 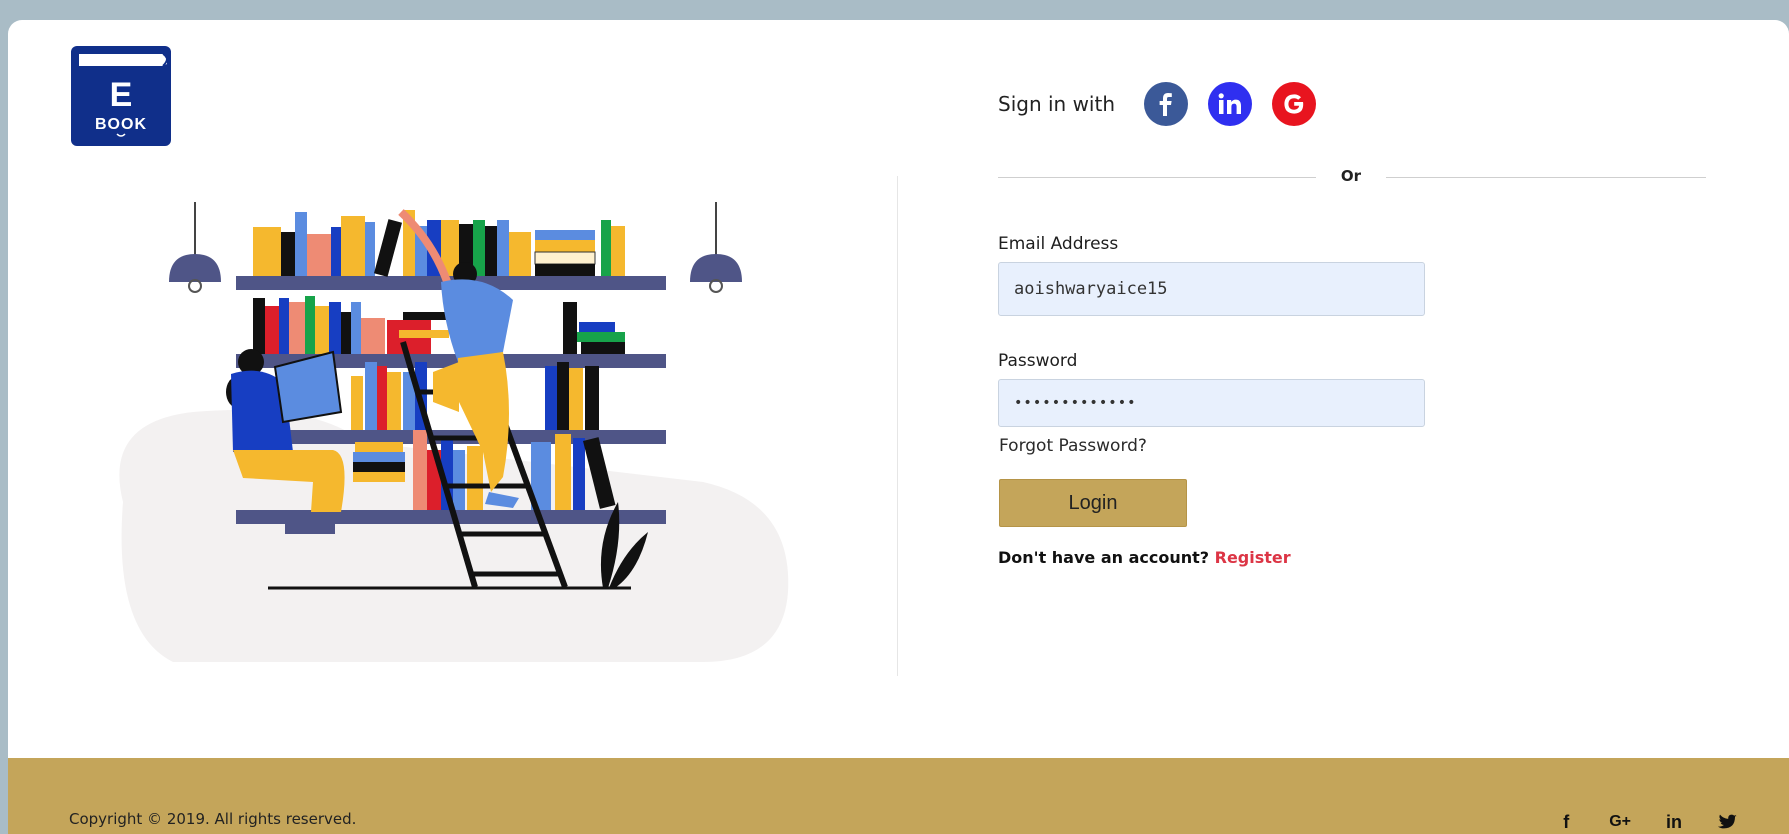 What do you see at coordinates (121, 124) in the screenshot?
I see `logo-word: BOOK` at bounding box center [121, 124].